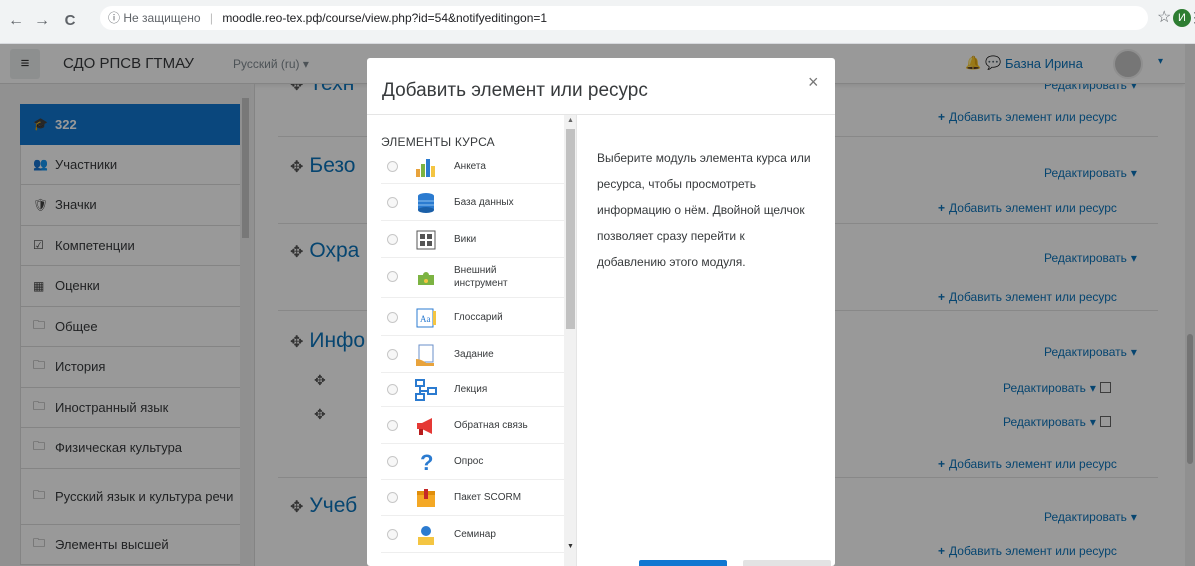 The width and height of the screenshot is (1195, 566). I want to click on workshop-icon, so click(426, 535).